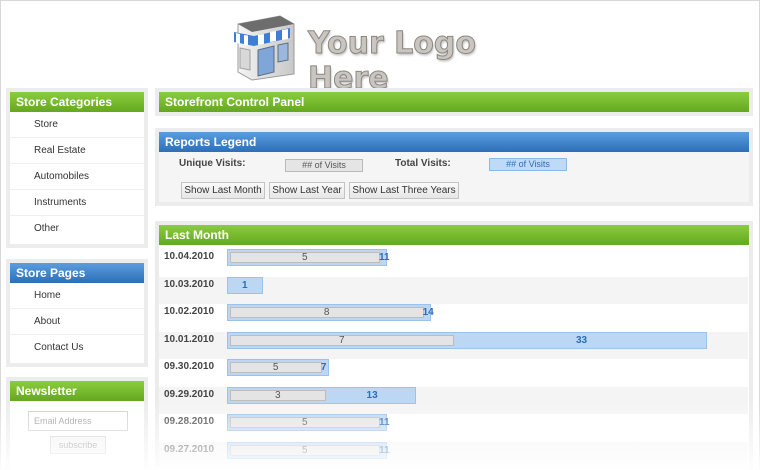  I want to click on table-row: 09.28.2010 5 11, so click(453, 427).